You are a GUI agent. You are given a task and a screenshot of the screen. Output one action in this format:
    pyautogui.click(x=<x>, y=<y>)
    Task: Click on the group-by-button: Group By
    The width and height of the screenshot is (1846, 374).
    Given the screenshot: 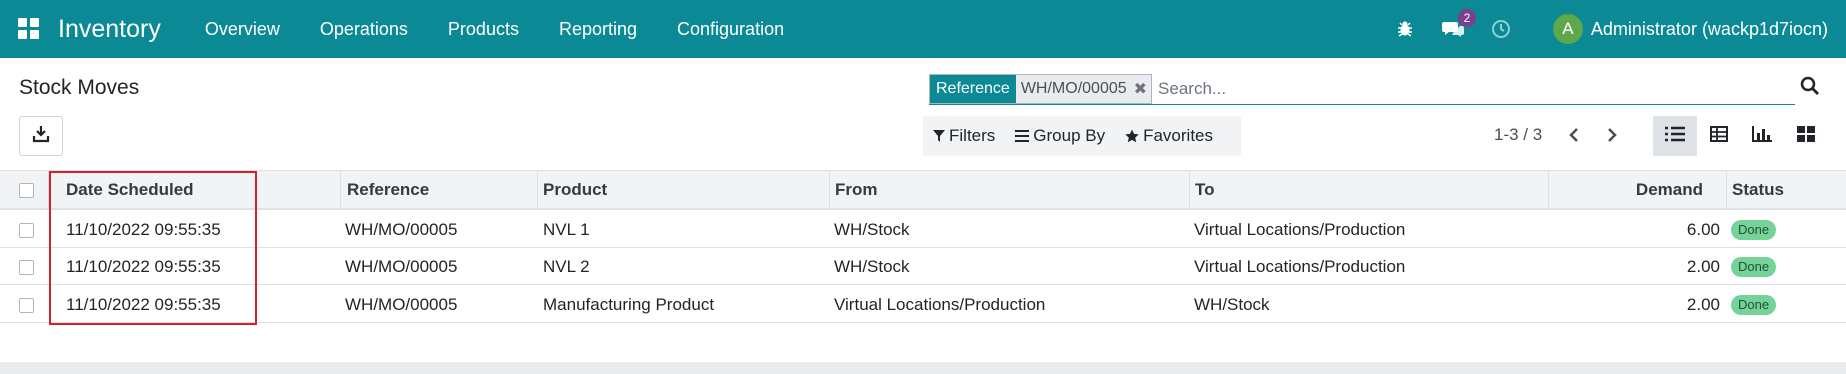 What is the action you would take?
    pyautogui.click(x=1060, y=136)
    